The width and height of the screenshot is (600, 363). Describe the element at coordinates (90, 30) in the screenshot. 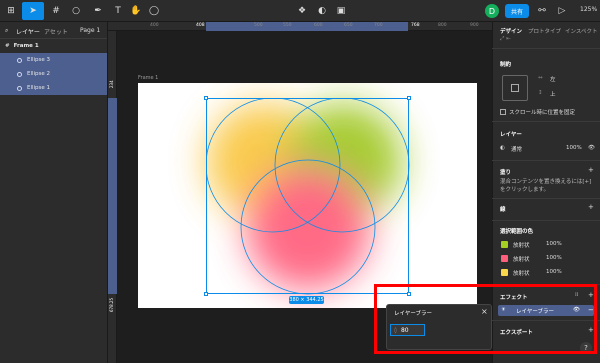

I see `page-selector: Page 1` at that location.